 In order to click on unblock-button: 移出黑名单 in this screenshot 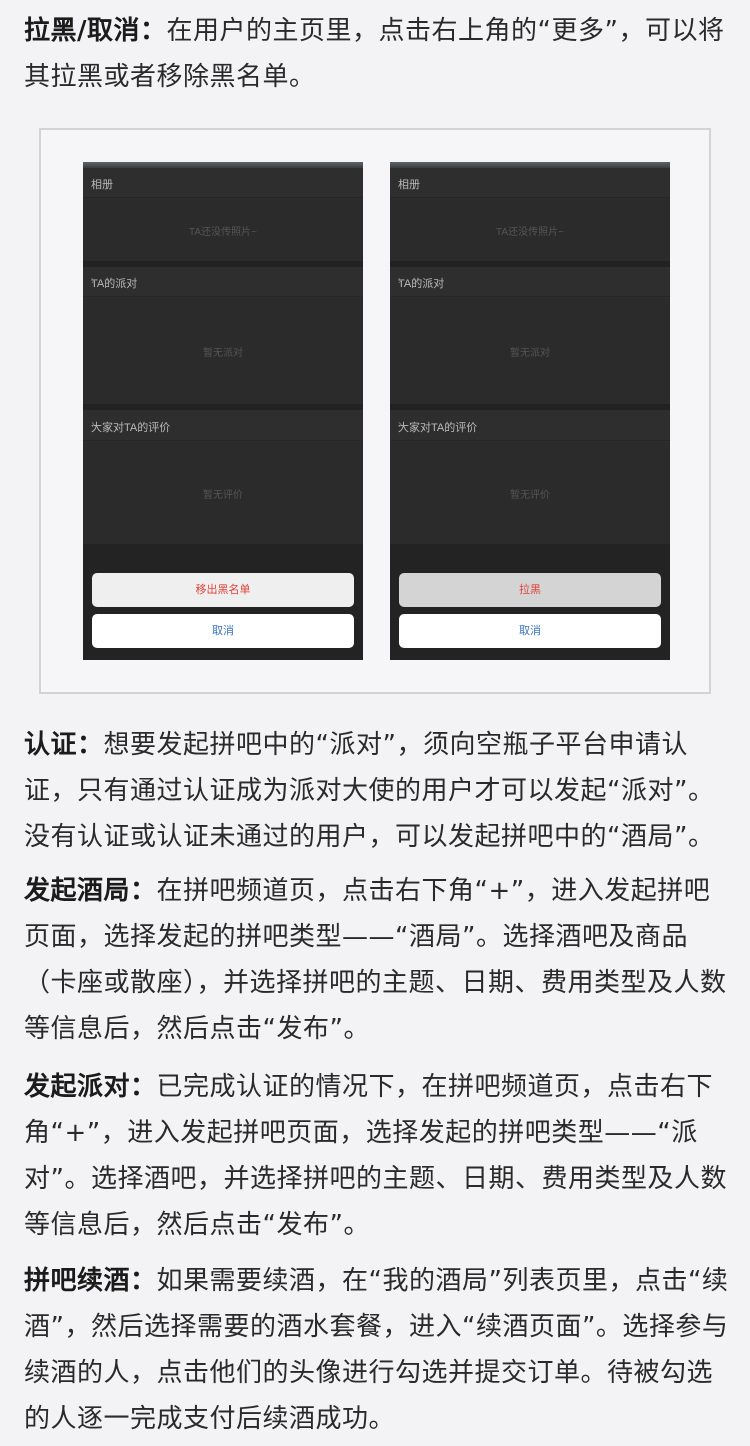, I will do `click(223, 590)`.